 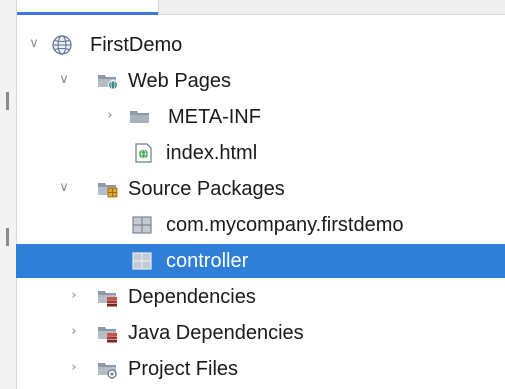 I want to click on tree-item-label: FirstDemo, so click(x=136, y=45).